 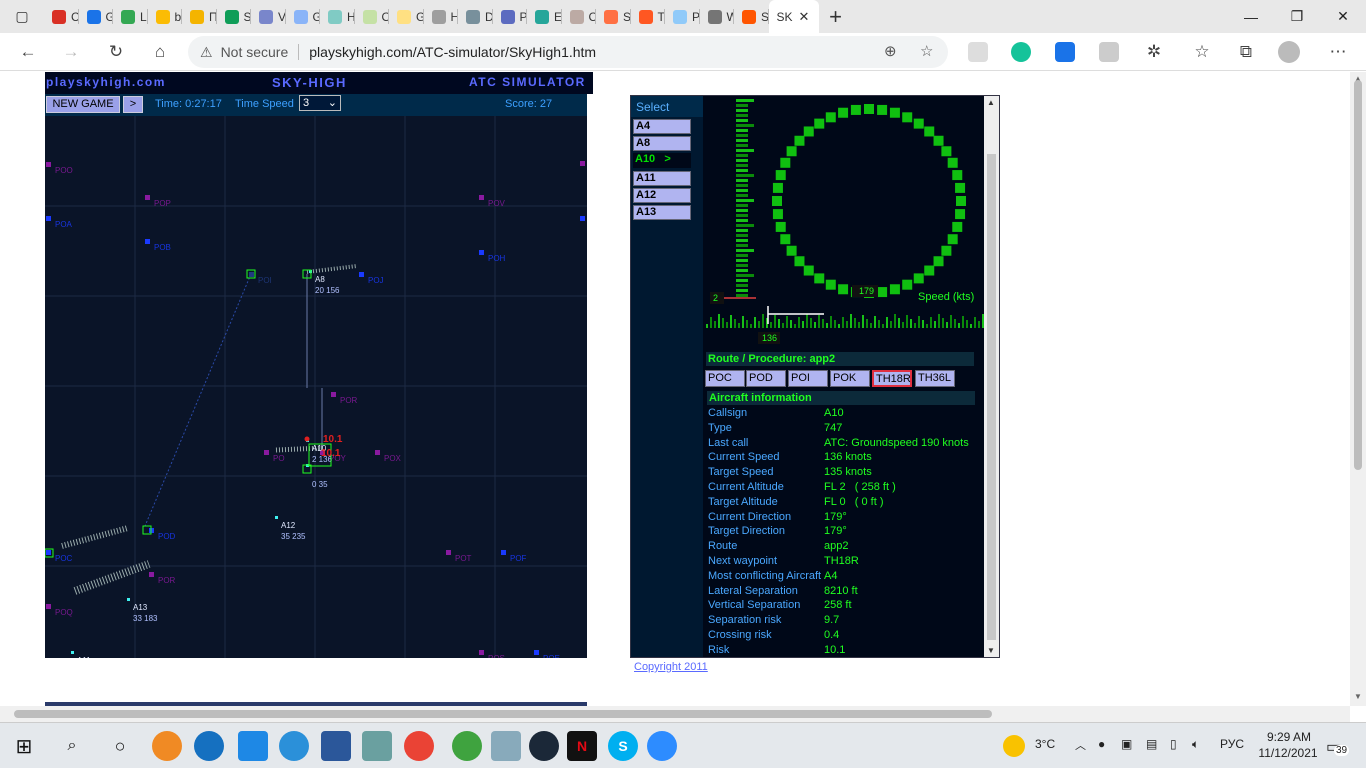 What do you see at coordinates (388, 456) in the screenshot?
I see `waypoint: POX` at bounding box center [388, 456].